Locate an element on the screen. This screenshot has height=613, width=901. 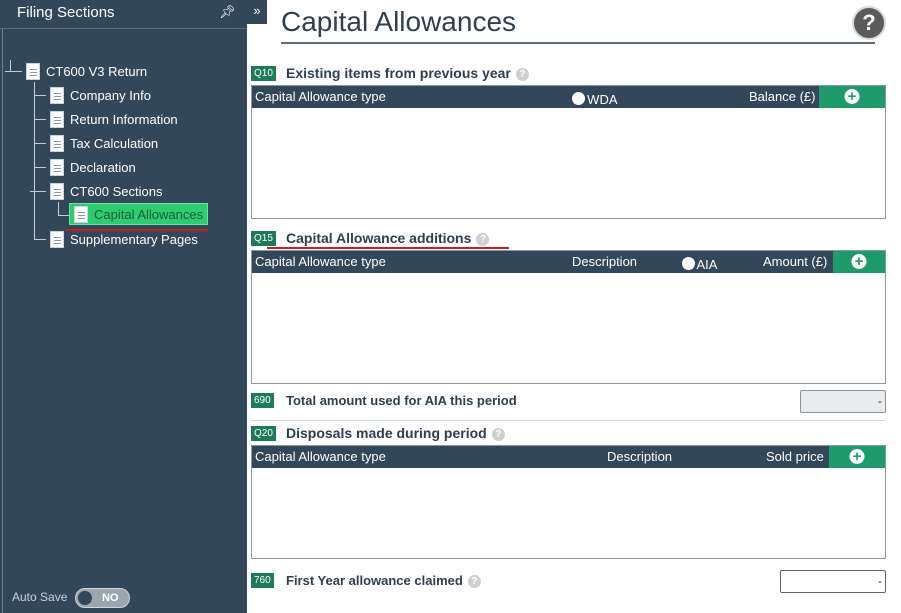
field-690-input: - is located at coordinates (843, 401).